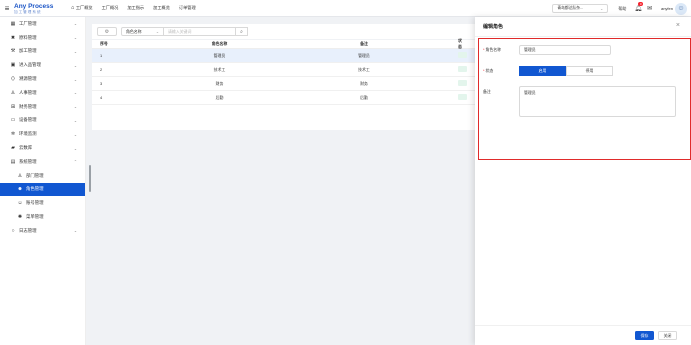 This screenshot has height=345, width=691. Describe the element at coordinates (90, 178) in the screenshot. I see `sidebar-scrollbar` at that location.